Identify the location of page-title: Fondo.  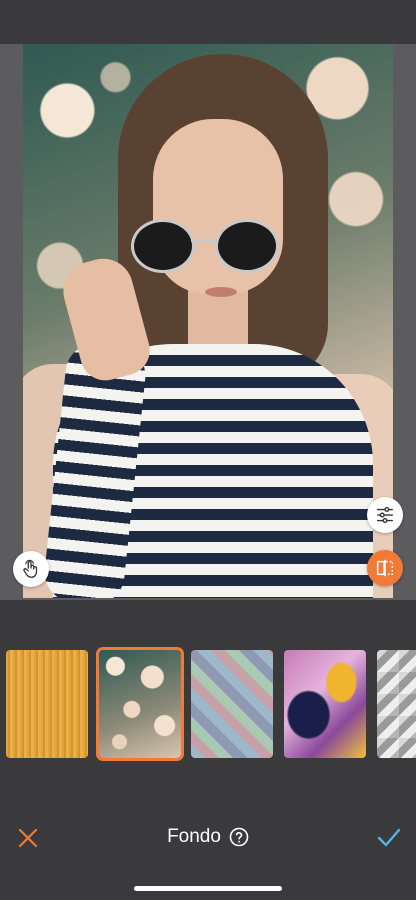
(194, 836).